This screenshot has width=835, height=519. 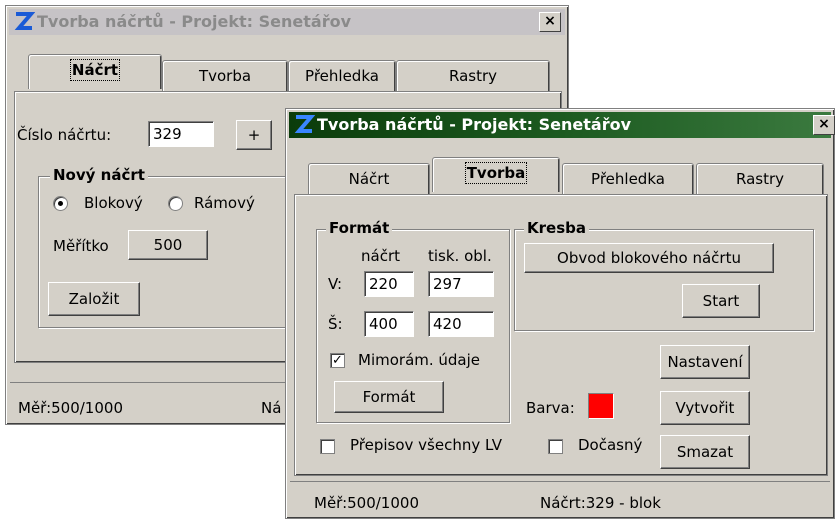 I want to click on back-window-title: Tvorba náčrtů - Projekt: Senetářov, so click(x=194, y=21).